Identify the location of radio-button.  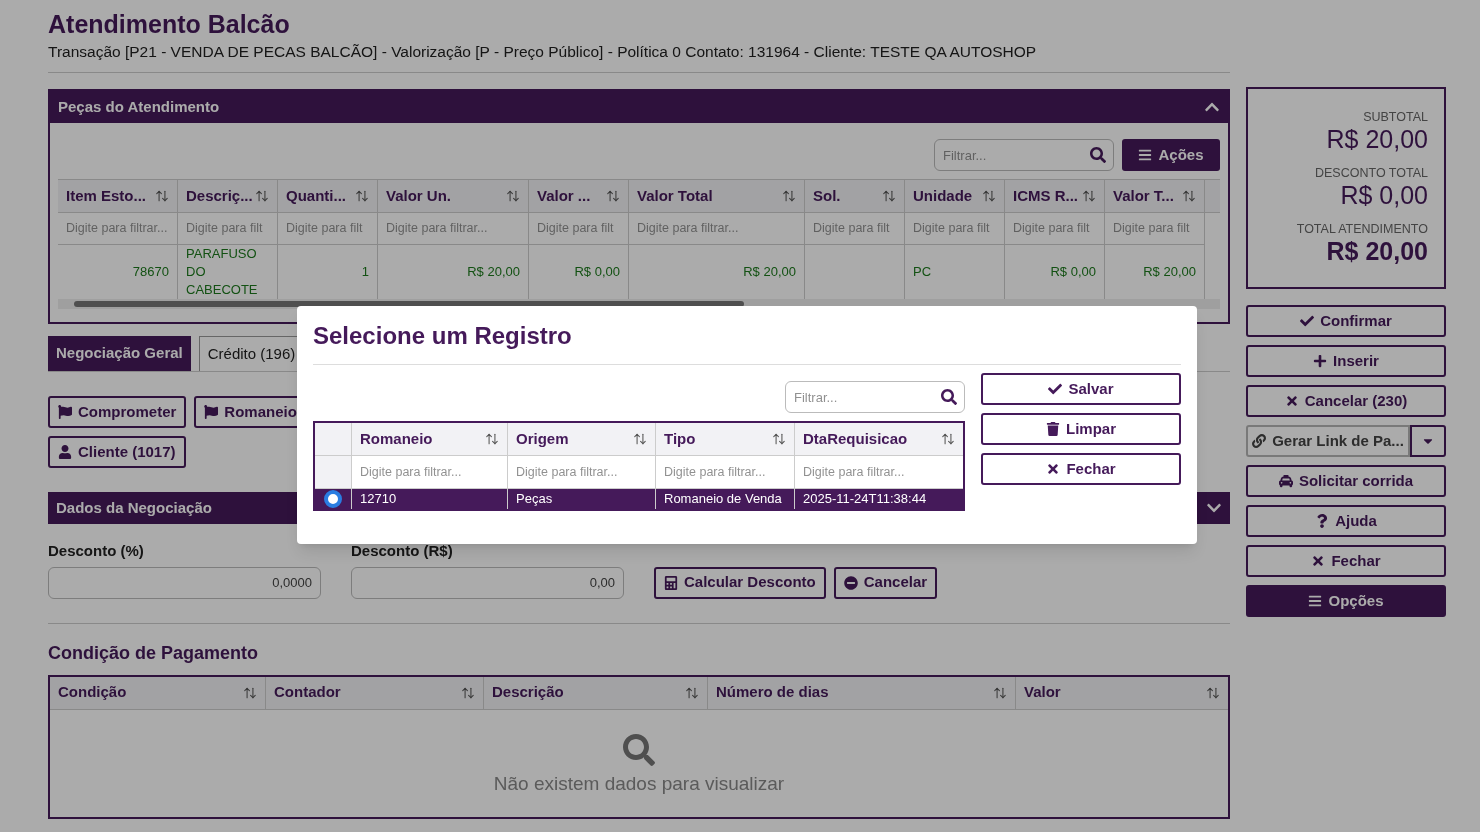
(333, 499).